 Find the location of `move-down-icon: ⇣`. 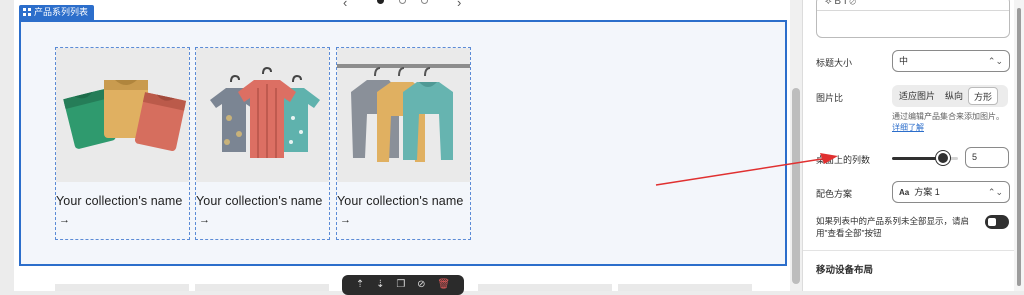

move-down-icon: ⇣ is located at coordinates (380, 285).